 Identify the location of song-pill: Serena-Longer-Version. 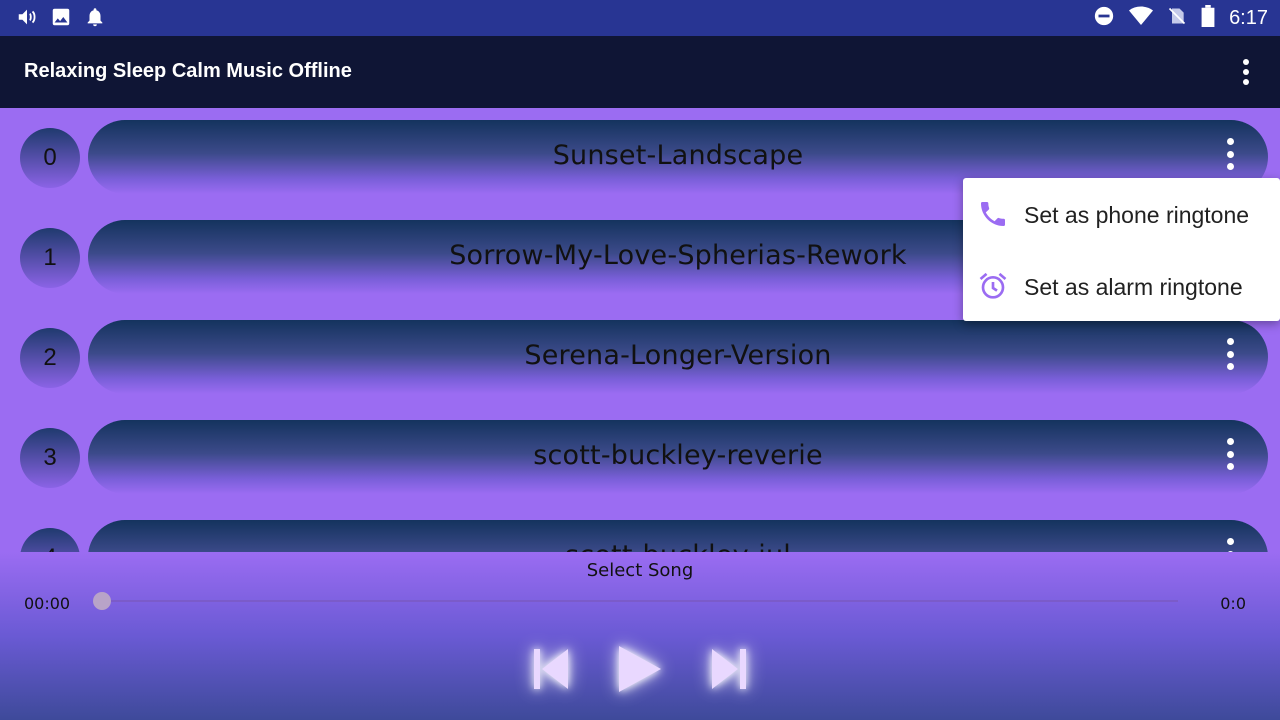
(678, 357).